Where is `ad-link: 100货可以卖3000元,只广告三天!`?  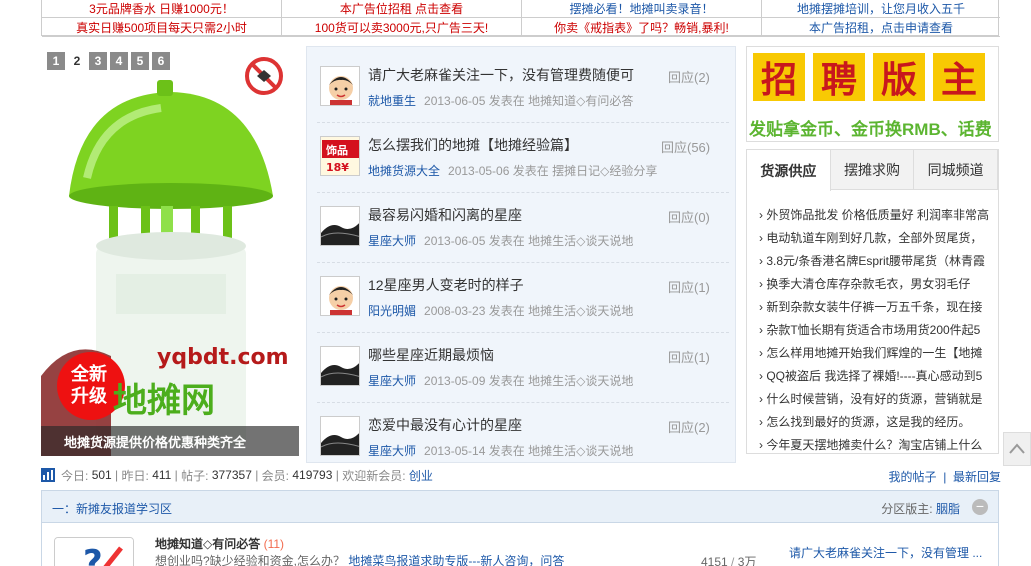
ad-link: 100货可以卖3000元,只广告三天! is located at coordinates (402, 27).